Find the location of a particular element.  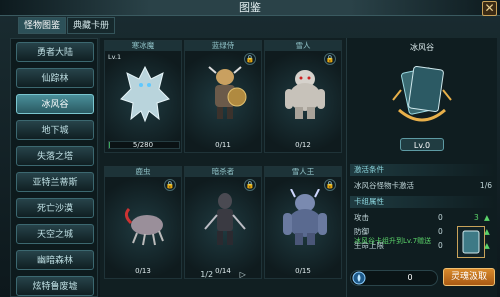

window-title: 图鉴 is located at coordinates (250, 8).